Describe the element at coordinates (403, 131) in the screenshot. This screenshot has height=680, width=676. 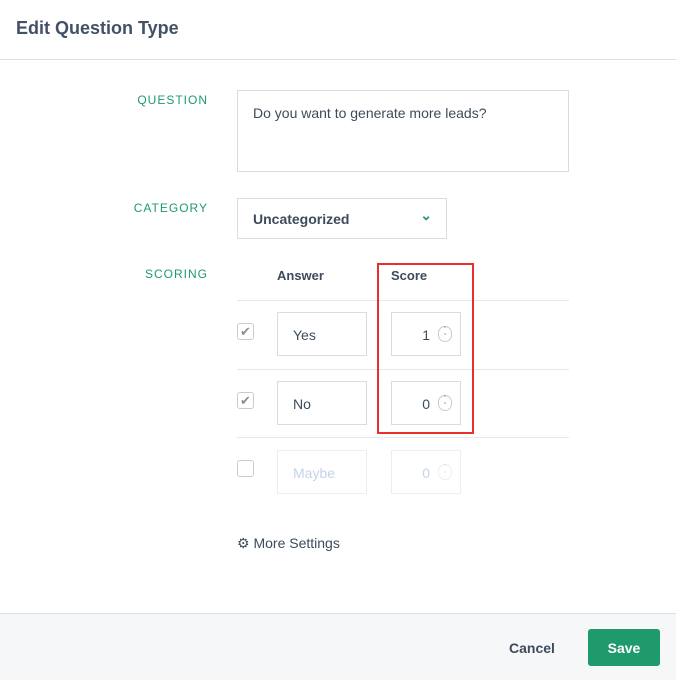
I see `question-input: Do you want to generate more leads?` at that location.